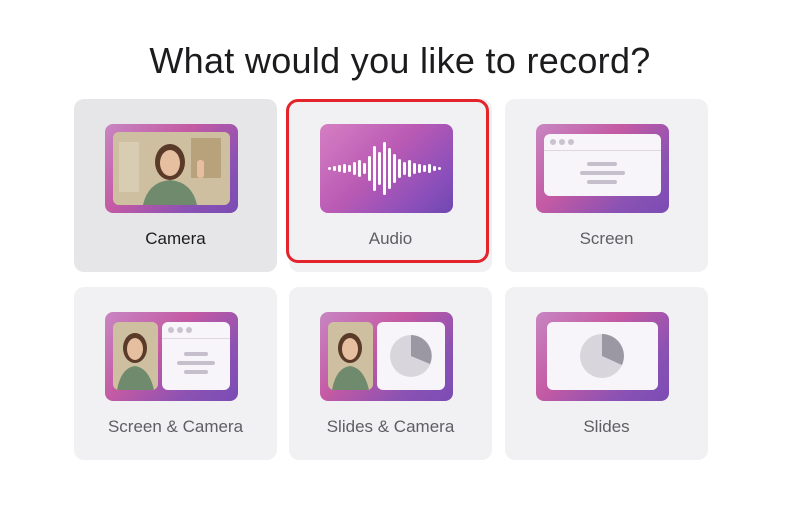 This screenshot has width=800, height=521. I want to click on slides-thumbnail, so click(602, 356).